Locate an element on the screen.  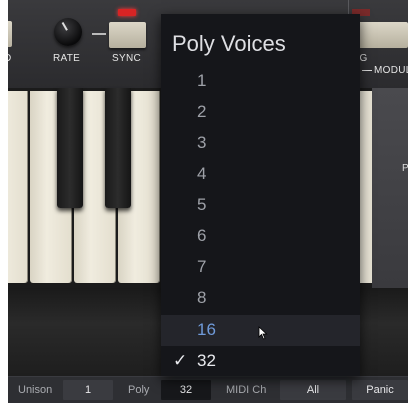
rate-knob is located at coordinates (68, 32).